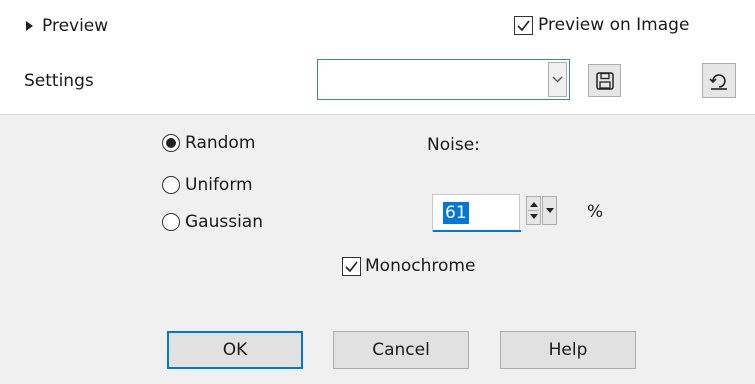 The height and width of the screenshot is (384, 755). I want to click on noise-slider-dropdown, so click(549, 210).